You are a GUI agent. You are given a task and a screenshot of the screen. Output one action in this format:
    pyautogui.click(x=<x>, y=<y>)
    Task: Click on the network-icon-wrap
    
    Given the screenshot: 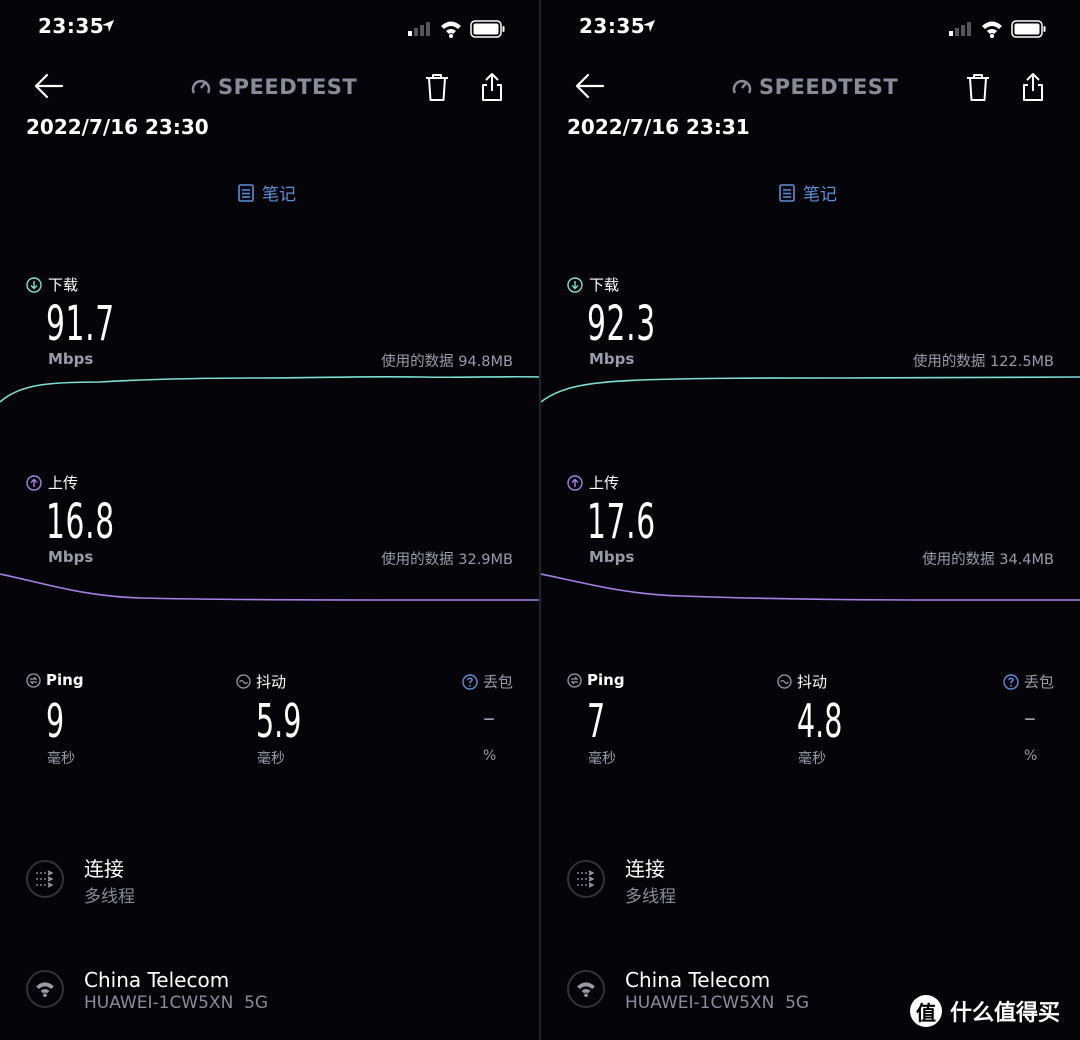 What is the action you would take?
    pyautogui.click(x=45, y=989)
    